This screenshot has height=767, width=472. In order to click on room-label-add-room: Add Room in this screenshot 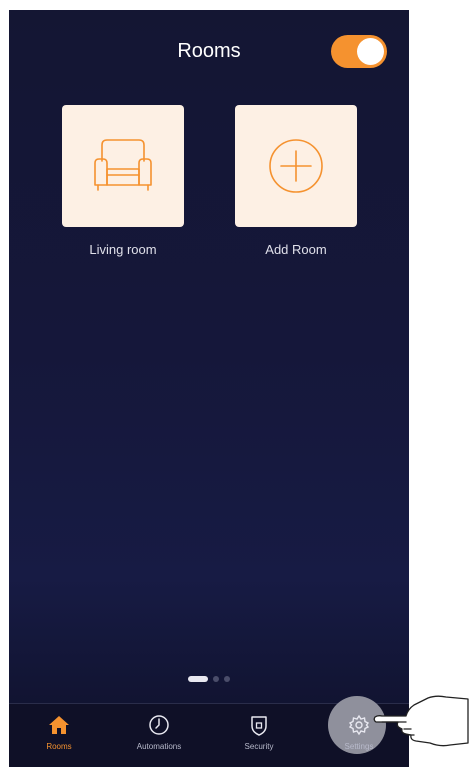, I will do `click(296, 249)`.